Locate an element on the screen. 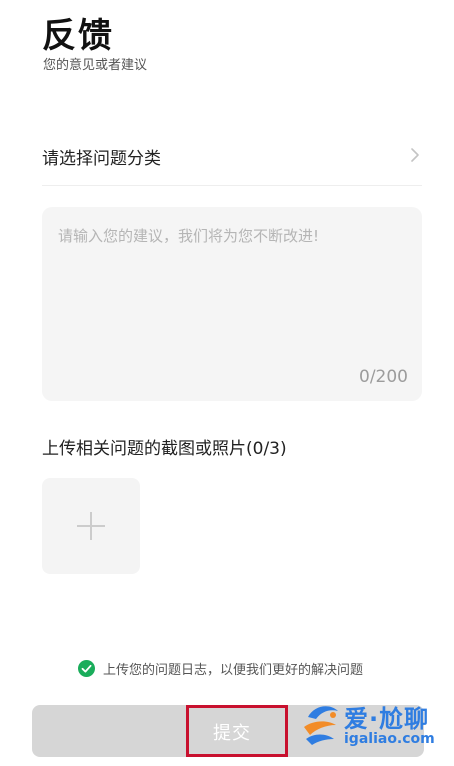 The height and width of the screenshot is (766, 454). log-consent-checkbox: 上传您的问题日志，以便我们更好的解决问题 is located at coordinates (220, 668).